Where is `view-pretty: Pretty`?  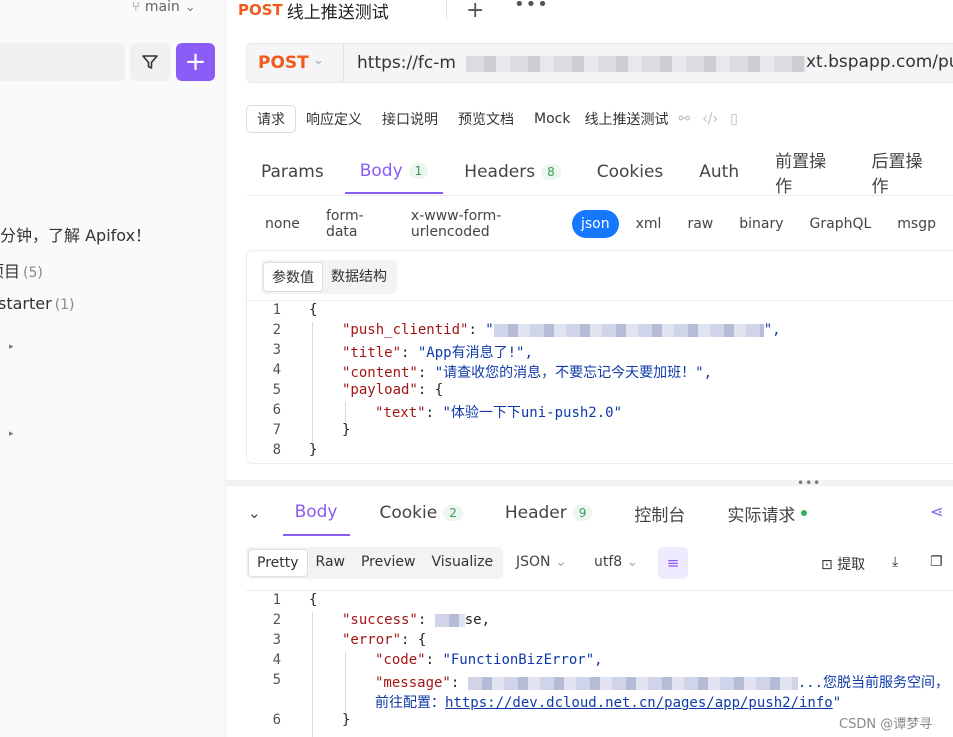 view-pretty: Pretty is located at coordinates (278, 563).